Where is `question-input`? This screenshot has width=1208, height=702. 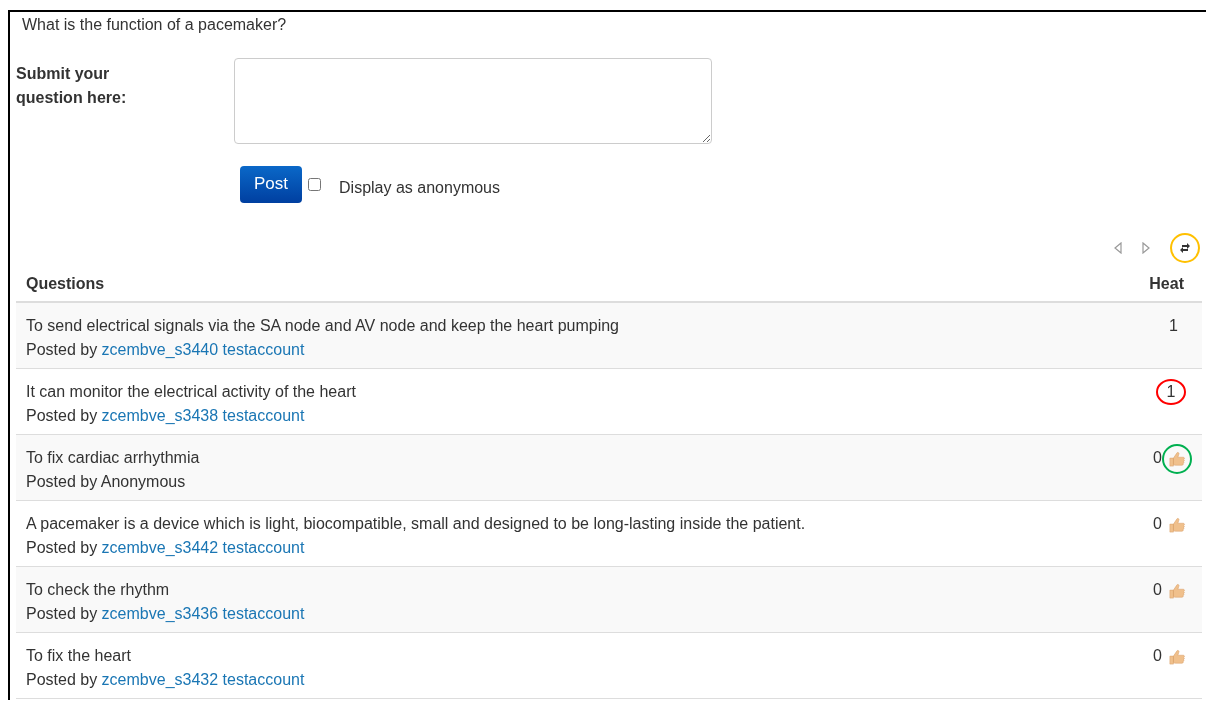 question-input is located at coordinates (473, 101).